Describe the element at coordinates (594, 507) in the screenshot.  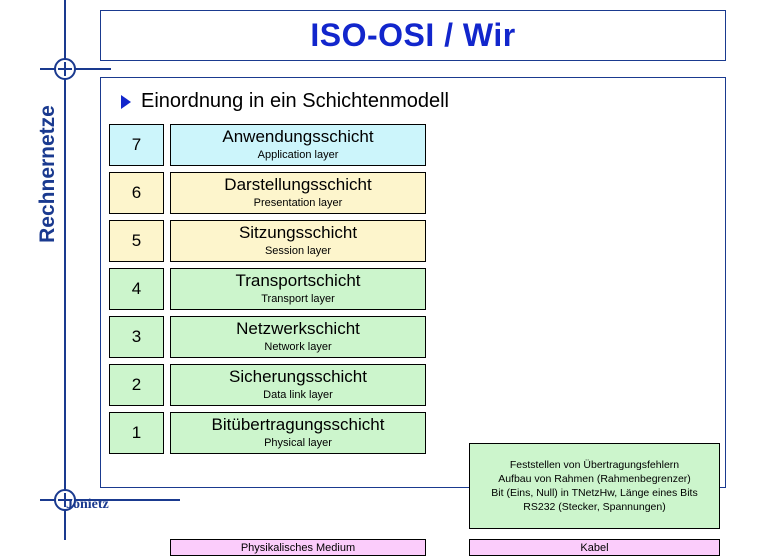
I see `annotation-note-line: RS232 (Stecker, Spannungen)` at that location.